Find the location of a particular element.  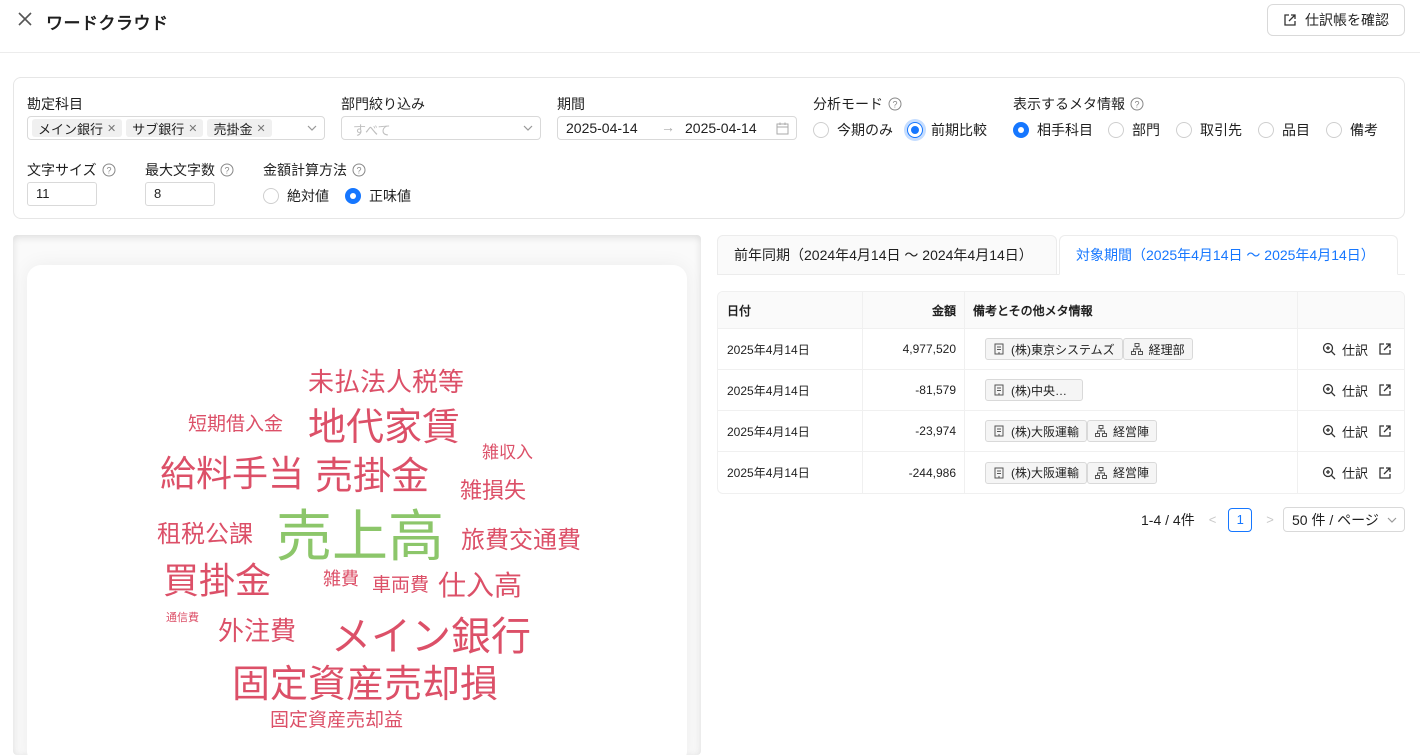

period-range-picker: 2025-04-14 → 2025-04-14 is located at coordinates (677, 128).